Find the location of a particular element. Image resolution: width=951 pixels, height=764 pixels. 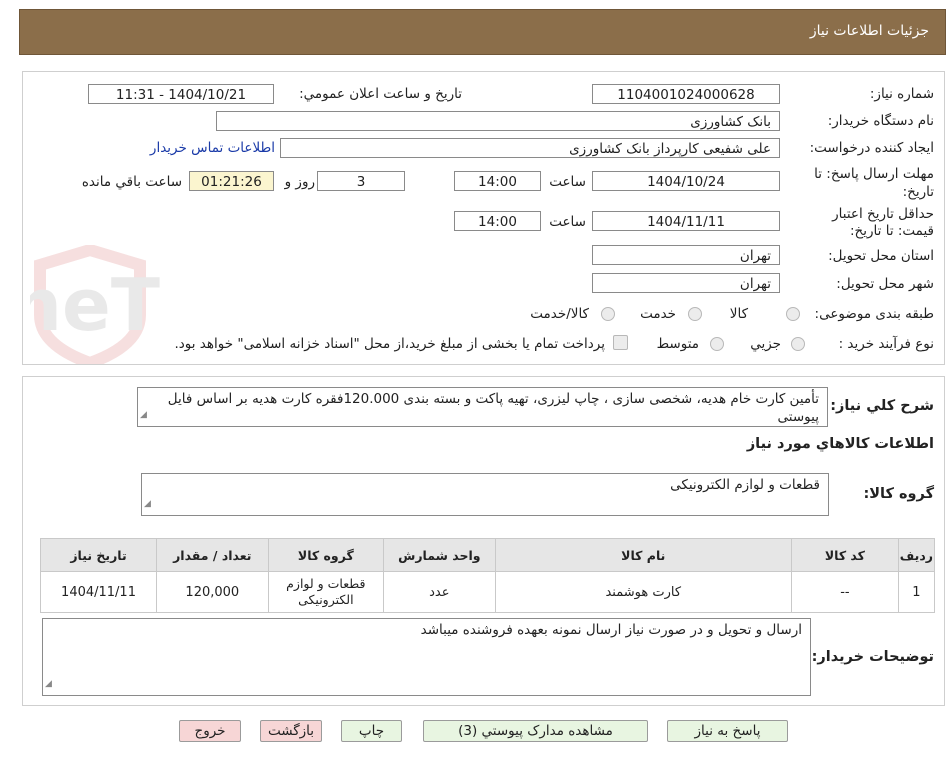

category-option-goods: کالا is located at coordinates (738, 314).